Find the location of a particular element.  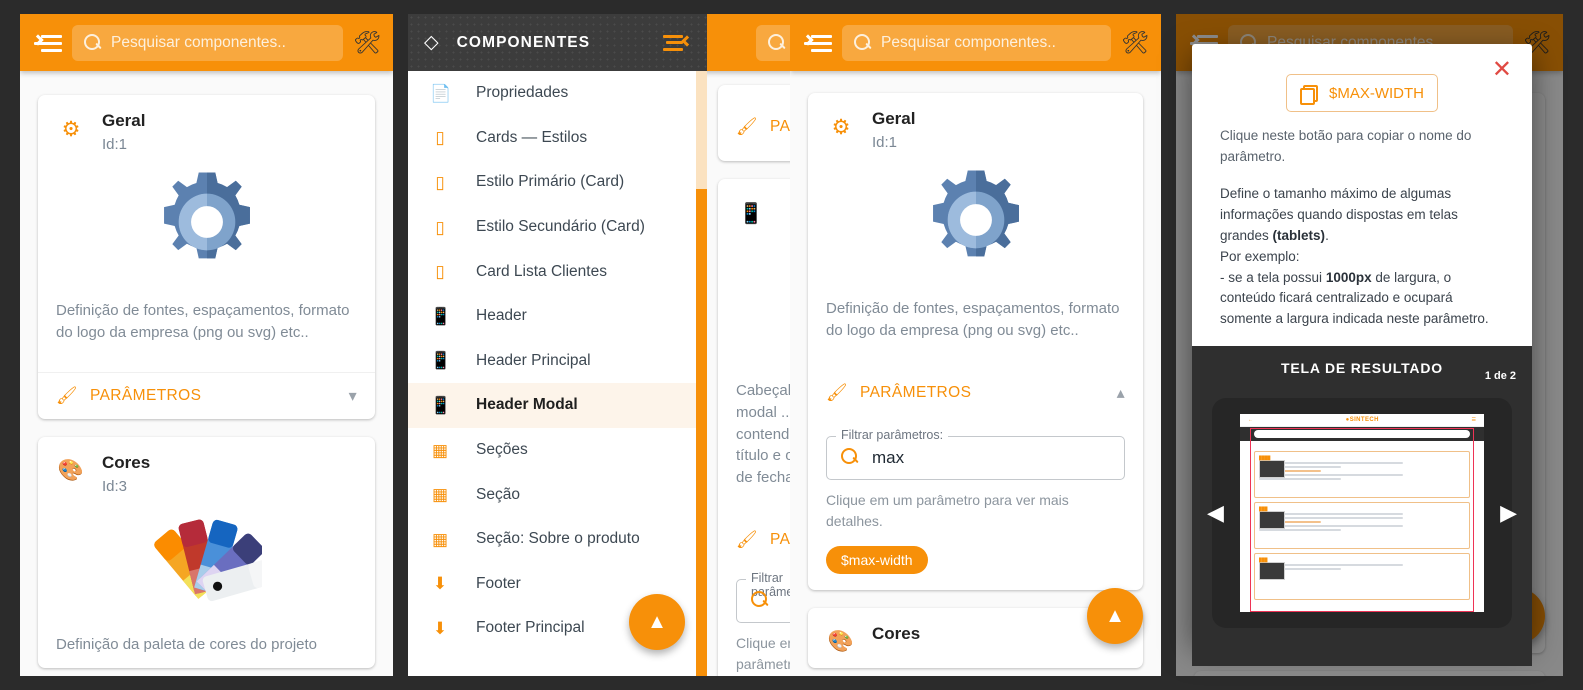

mock-searchbar is located at coordinates (1362, 434).